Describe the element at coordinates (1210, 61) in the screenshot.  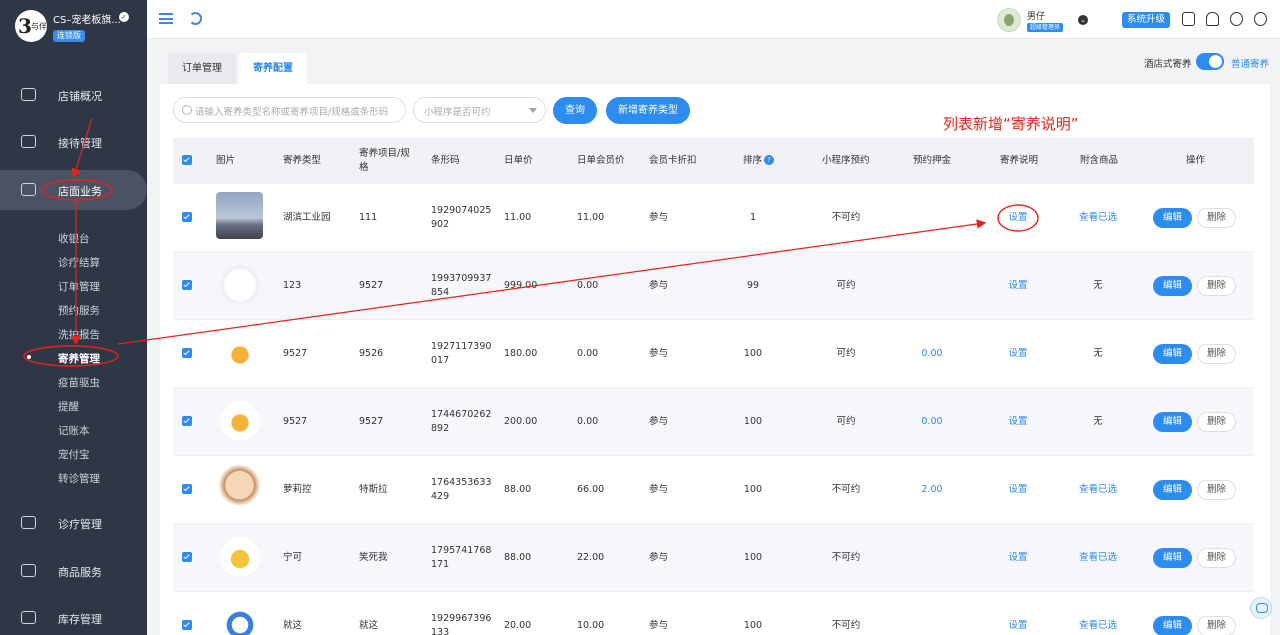
I see `boarding-mode-toggle` at that location.